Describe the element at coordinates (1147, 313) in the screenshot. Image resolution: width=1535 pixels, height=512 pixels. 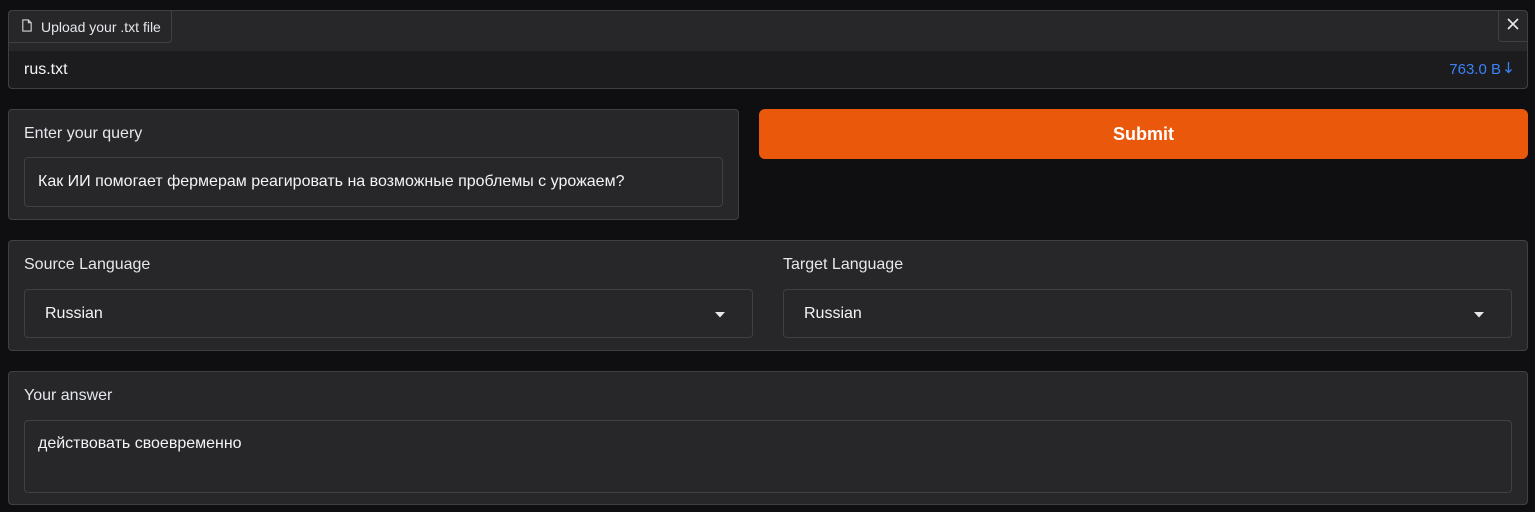
I see `target-language-dropdown: Russian` at that location.